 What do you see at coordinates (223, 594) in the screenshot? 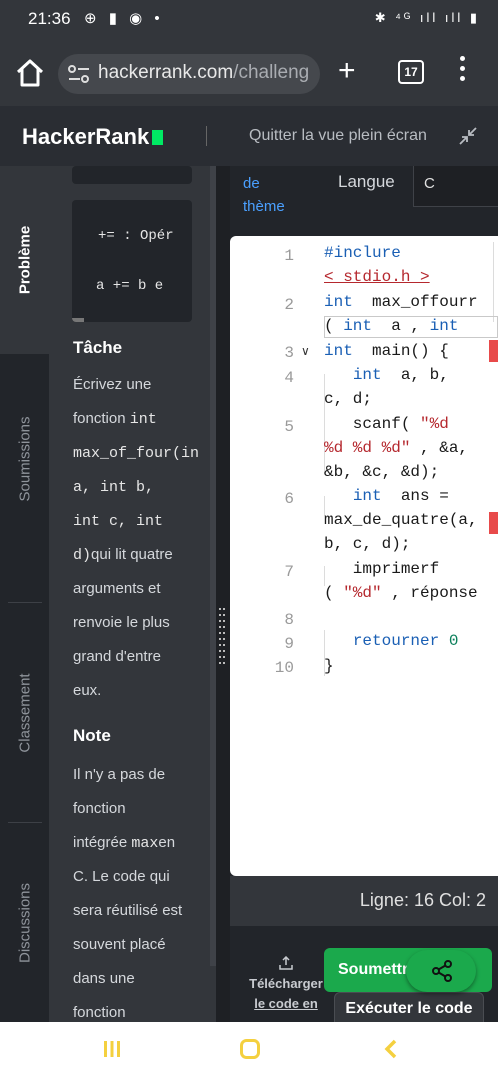
I see `panel-splitter` at bounding box center [223, 594].